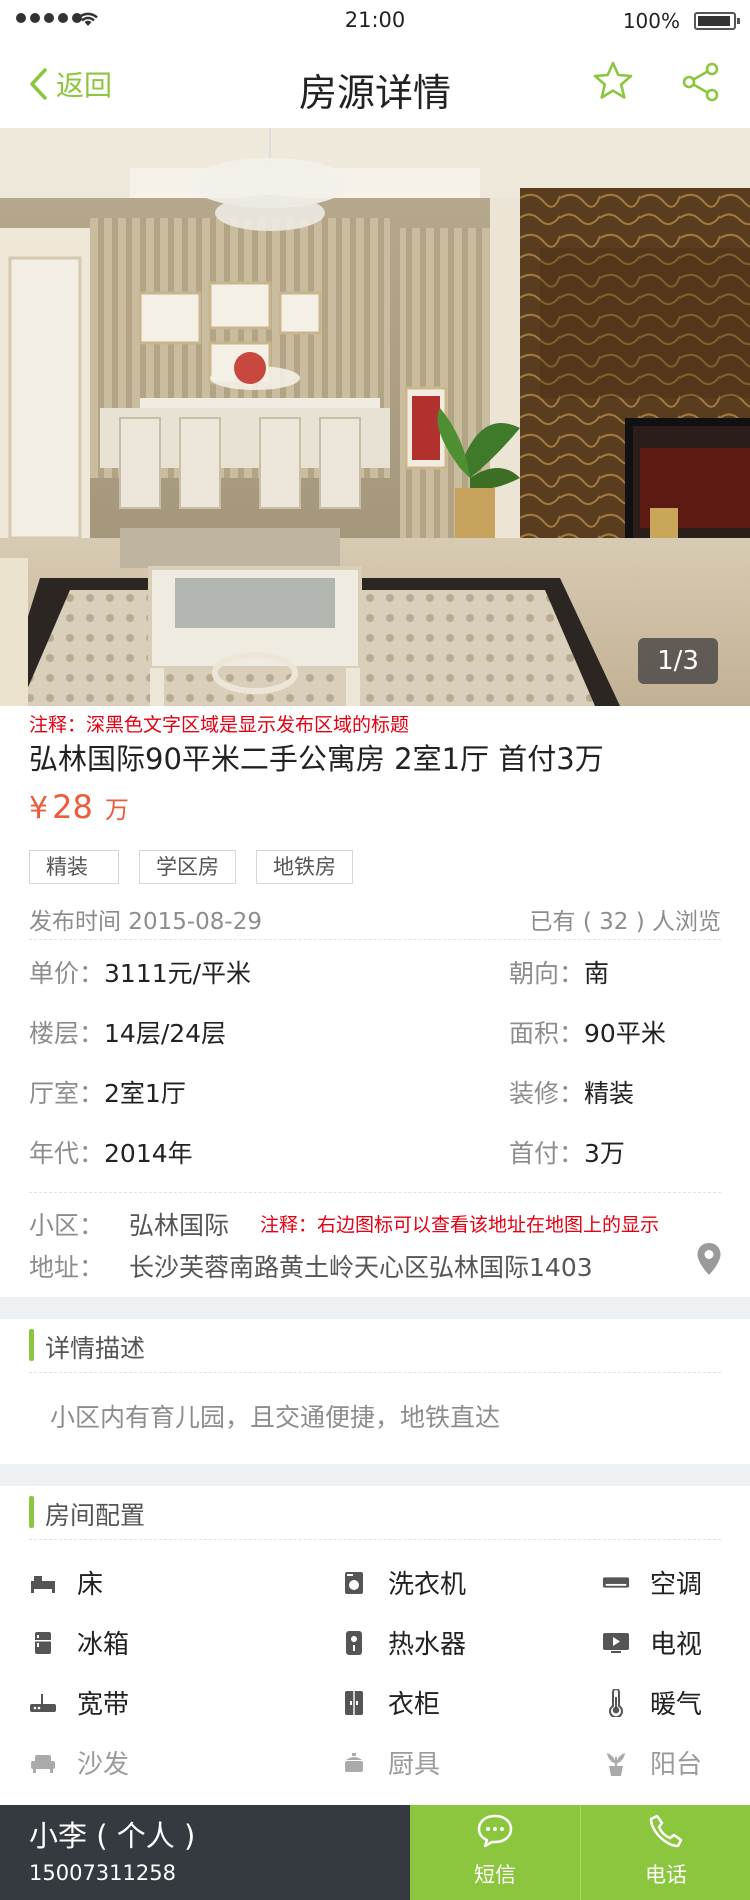 This screenshot has width=750, height=1900. I want to click on listing-title: 弘林国际90平米二手公寓房 2室1厅 首付3万, so click(316, 759).